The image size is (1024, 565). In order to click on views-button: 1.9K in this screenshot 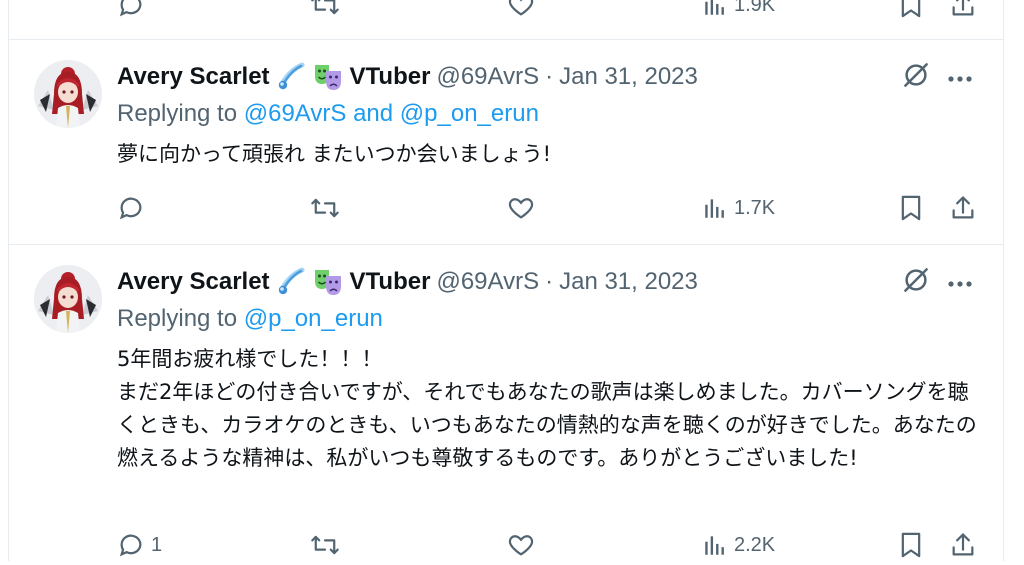, I will do `click(738, 12)`.